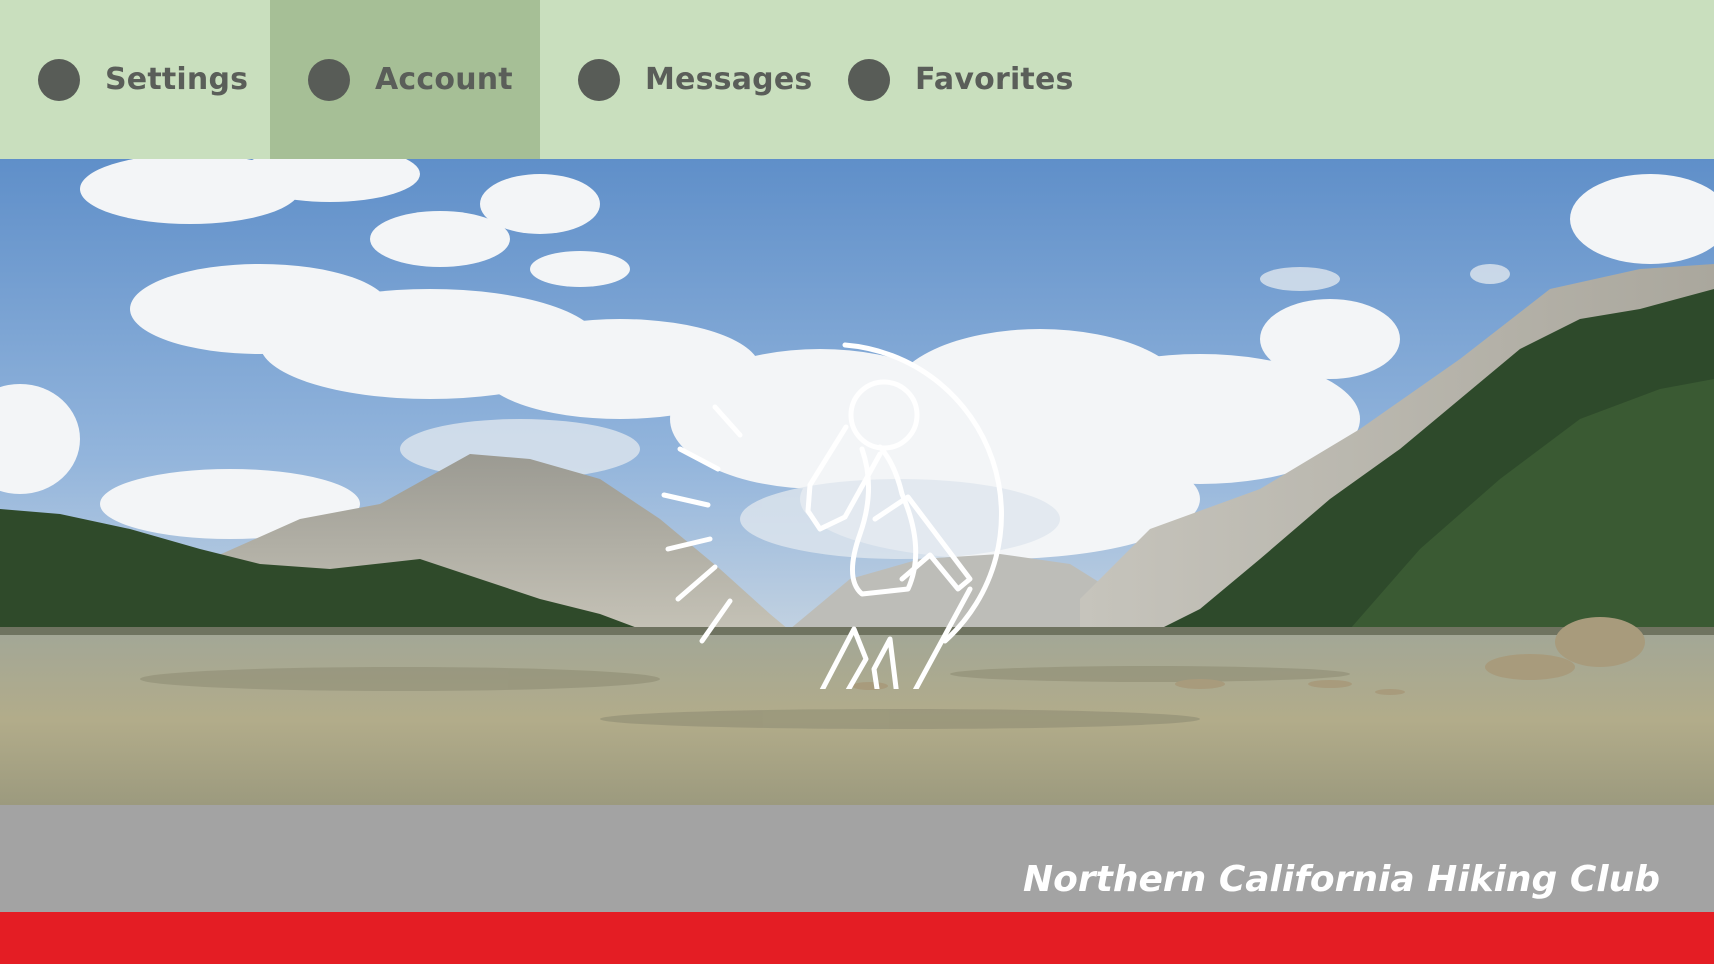  I want to click on nav-item-favorites: Favorites, so click(945, 79).